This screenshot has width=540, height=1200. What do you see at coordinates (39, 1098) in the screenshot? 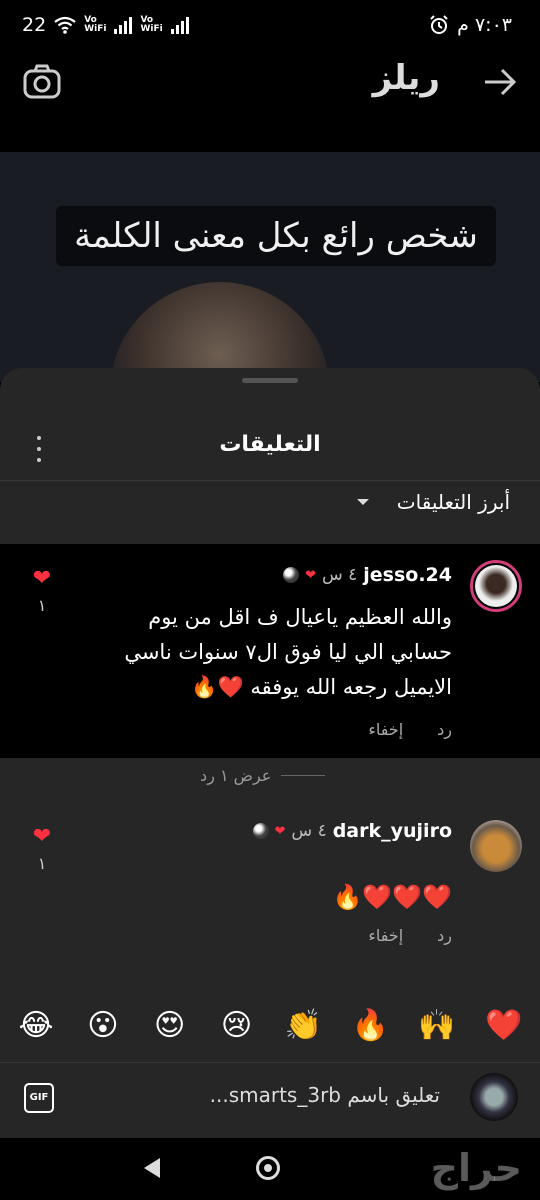
I see `gif-button: GIF` at bounding box center [39, 1098].